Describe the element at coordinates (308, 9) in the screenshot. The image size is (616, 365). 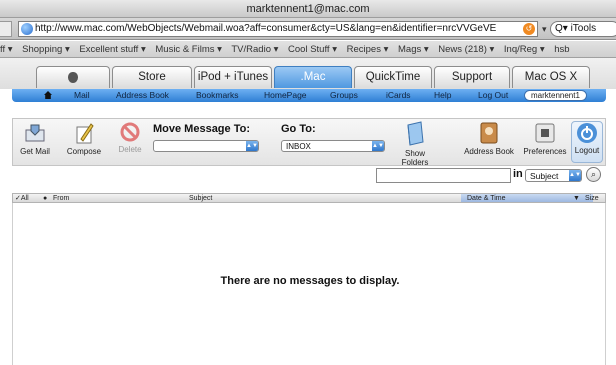
I see `window-title: marktennent1@mac.com` at that location.